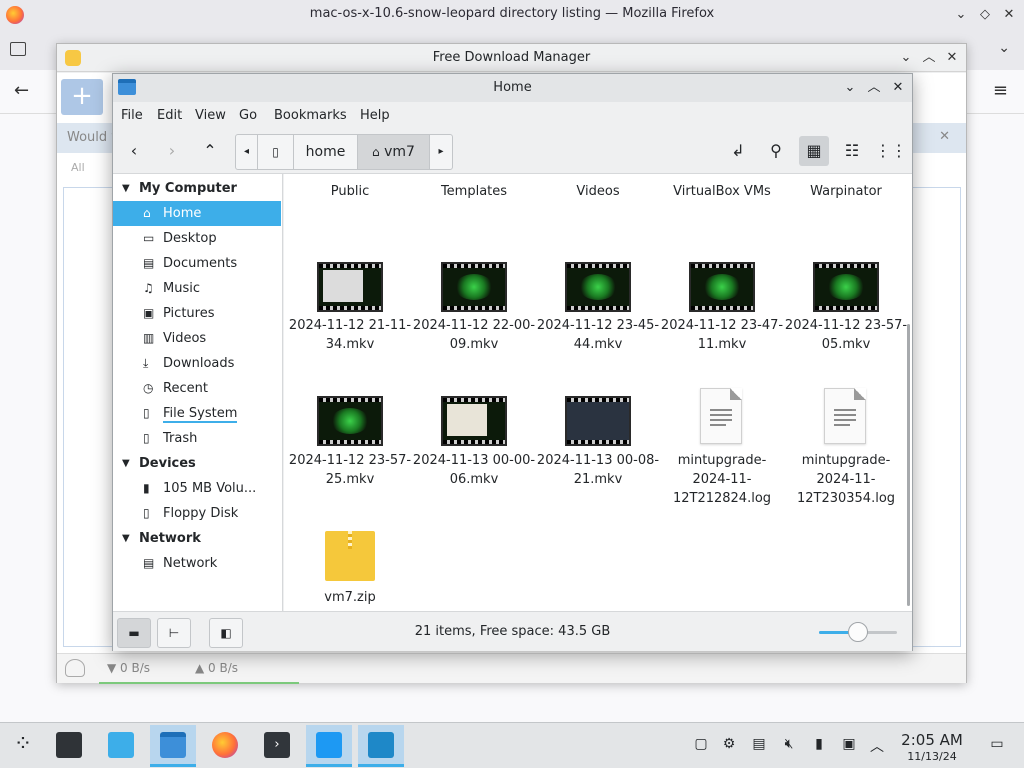 This screenshot has width=1024, height=768. What do you see at coordinates (134, 151) in the screenshot?
I see `back-button: ‹` at bounding box center [134, 151].